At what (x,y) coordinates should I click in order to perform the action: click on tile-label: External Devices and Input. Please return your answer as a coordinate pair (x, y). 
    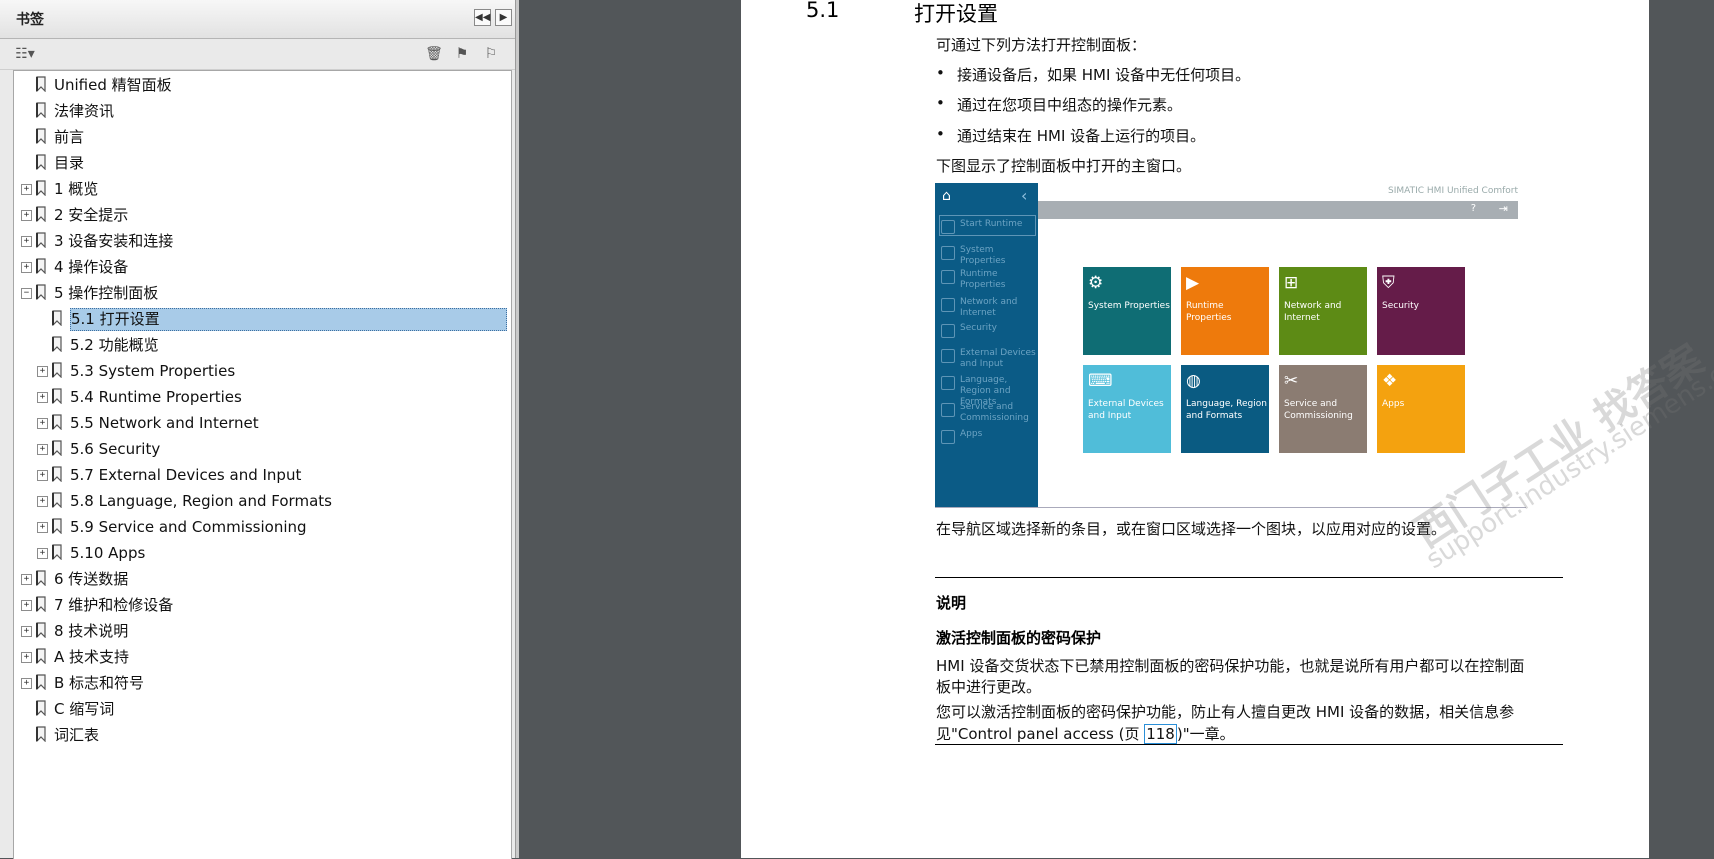
    Looking at the image, I should click on (1126, 410).